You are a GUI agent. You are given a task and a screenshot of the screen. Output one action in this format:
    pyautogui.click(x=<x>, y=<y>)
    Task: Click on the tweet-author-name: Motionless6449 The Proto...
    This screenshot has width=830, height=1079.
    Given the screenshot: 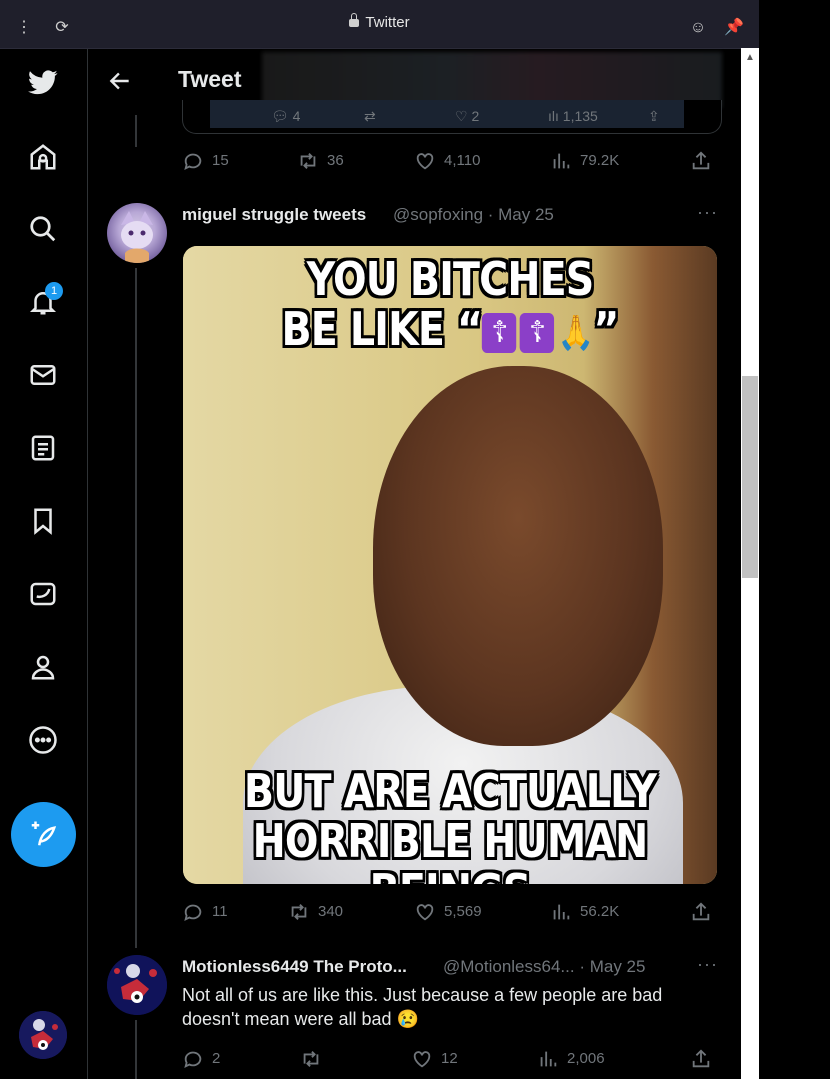 What is the action you would take?
    pyautogui.click(x=294, y=967)
    